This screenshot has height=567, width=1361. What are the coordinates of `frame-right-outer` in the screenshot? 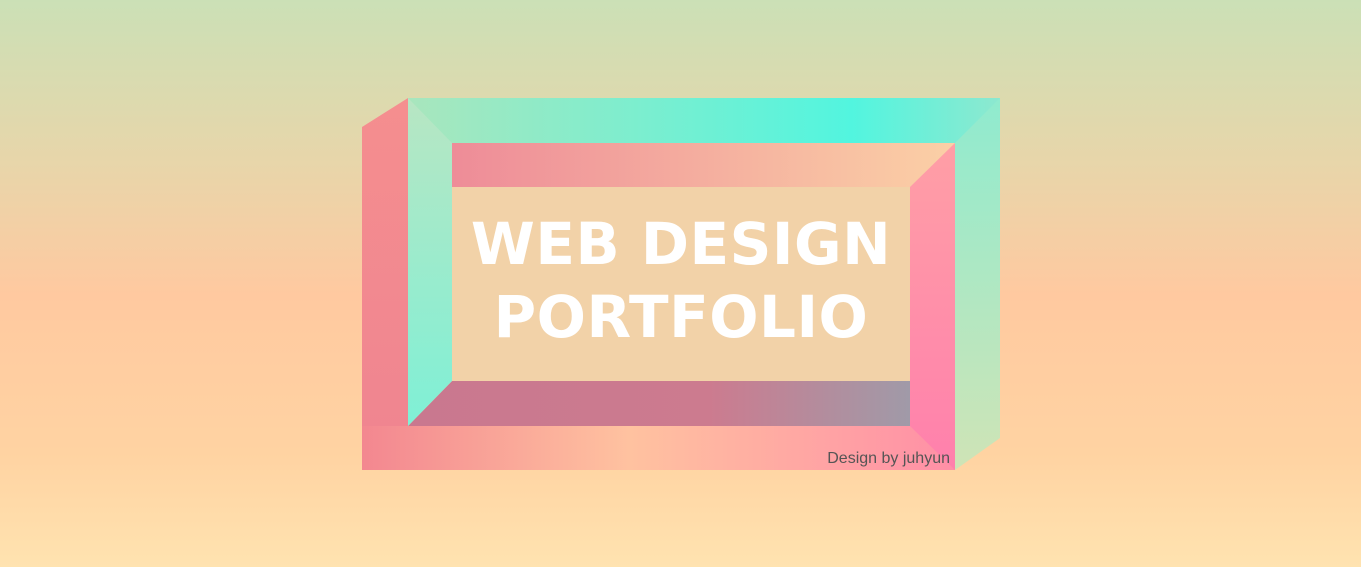 It's located at (977, 284).